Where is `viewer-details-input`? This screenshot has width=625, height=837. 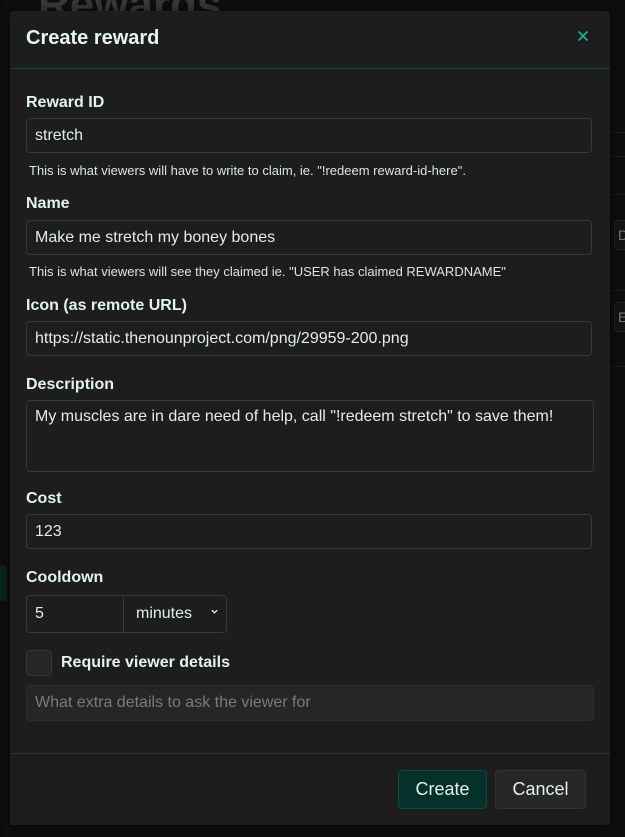
viewer-details-input is located at coordinates (310, 703).